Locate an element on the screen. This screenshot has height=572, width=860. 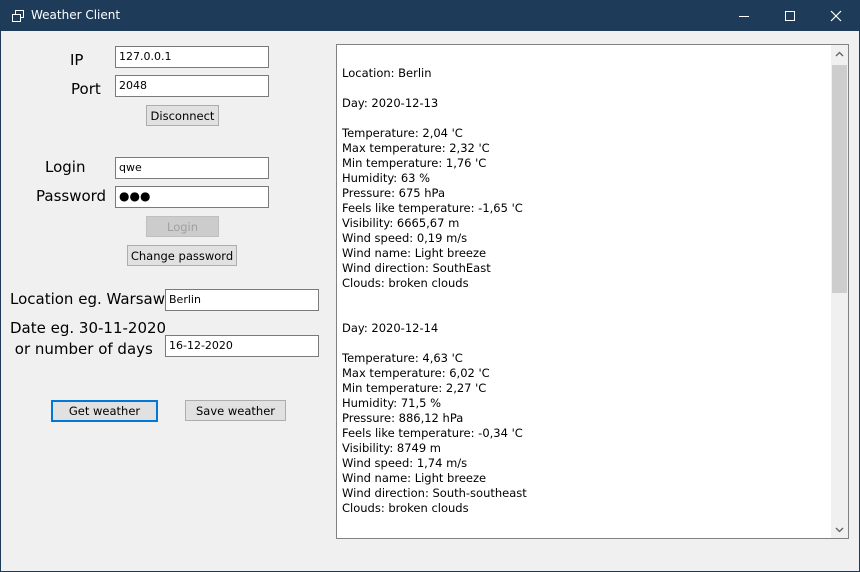
chevron-down-icon is located at coordinates (839, 529).